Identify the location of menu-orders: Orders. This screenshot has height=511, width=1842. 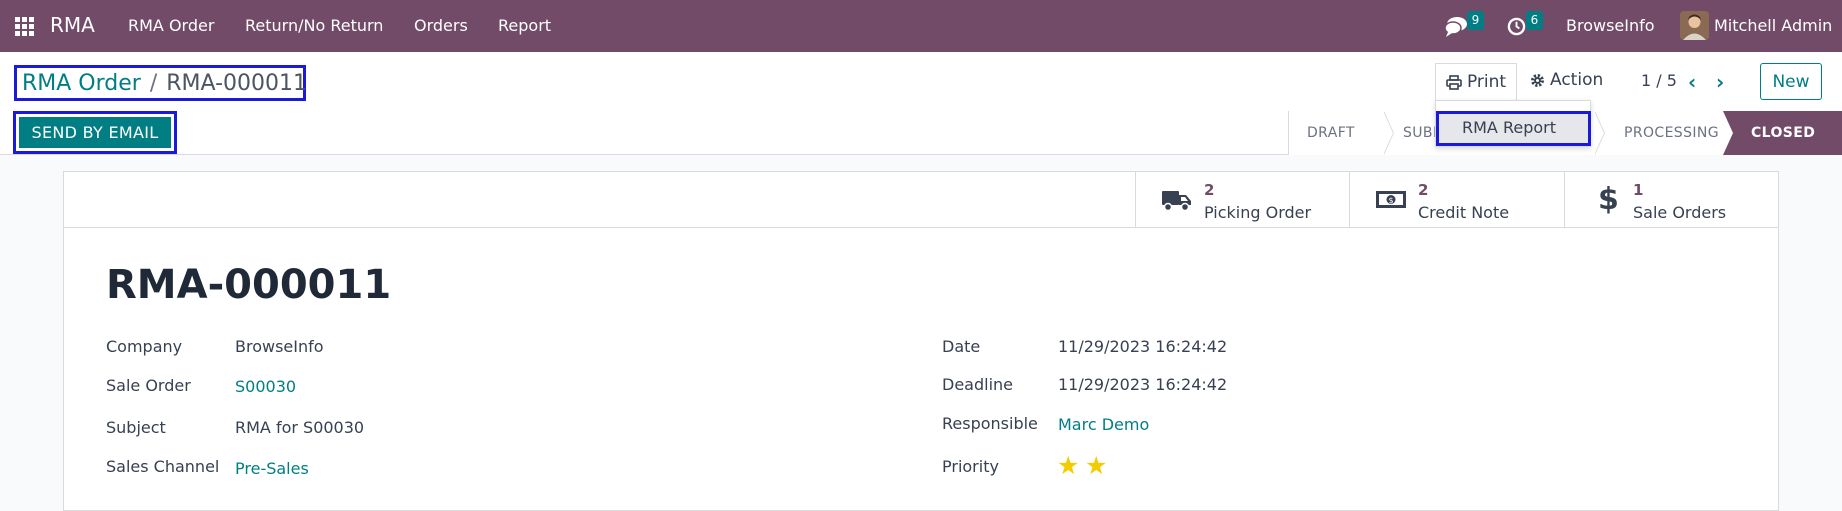
(441, 25).